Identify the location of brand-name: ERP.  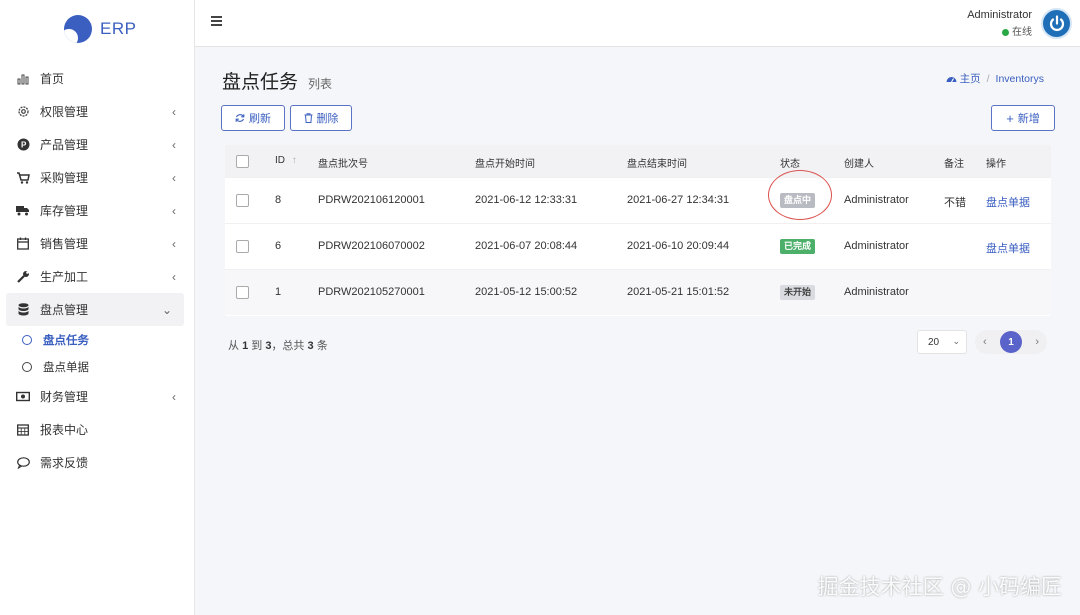
(118, 28).